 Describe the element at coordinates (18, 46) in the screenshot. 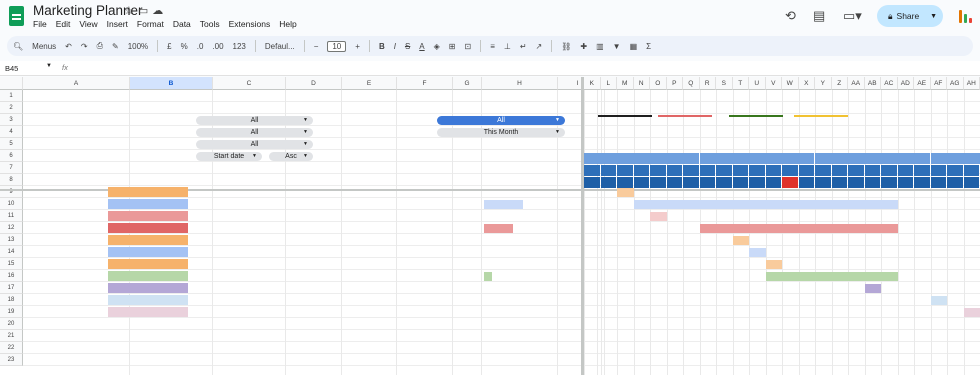

I see `search-menus-icon: 🔍︎` at that location.